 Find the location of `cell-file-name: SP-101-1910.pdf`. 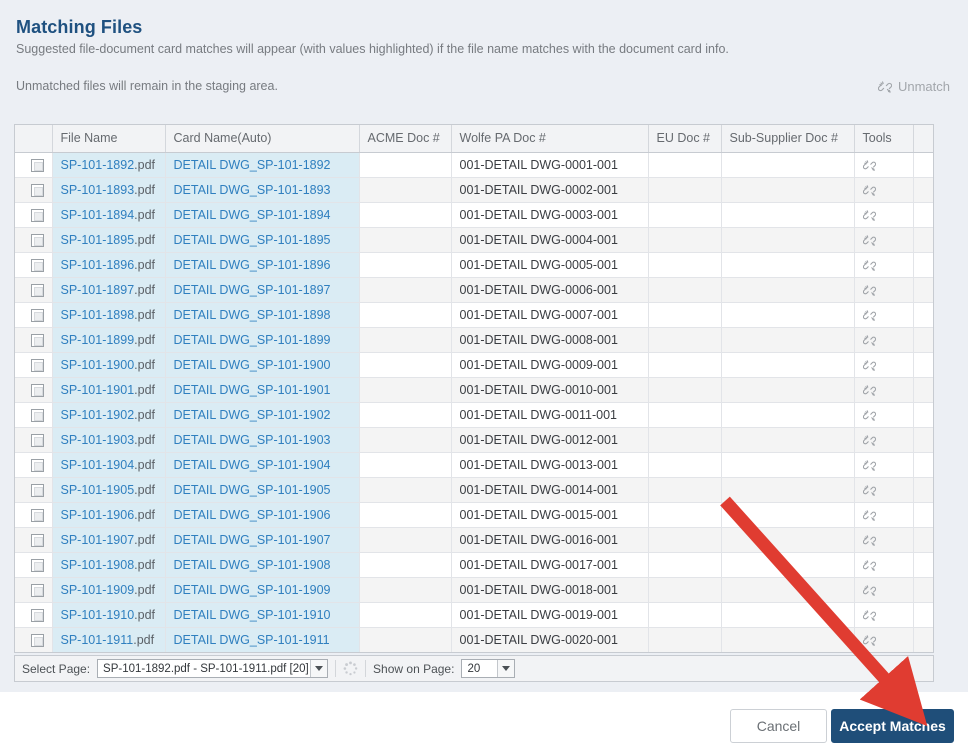

cell-file-name: SP-101-1910.pdf is located at coordinates (109, 615).